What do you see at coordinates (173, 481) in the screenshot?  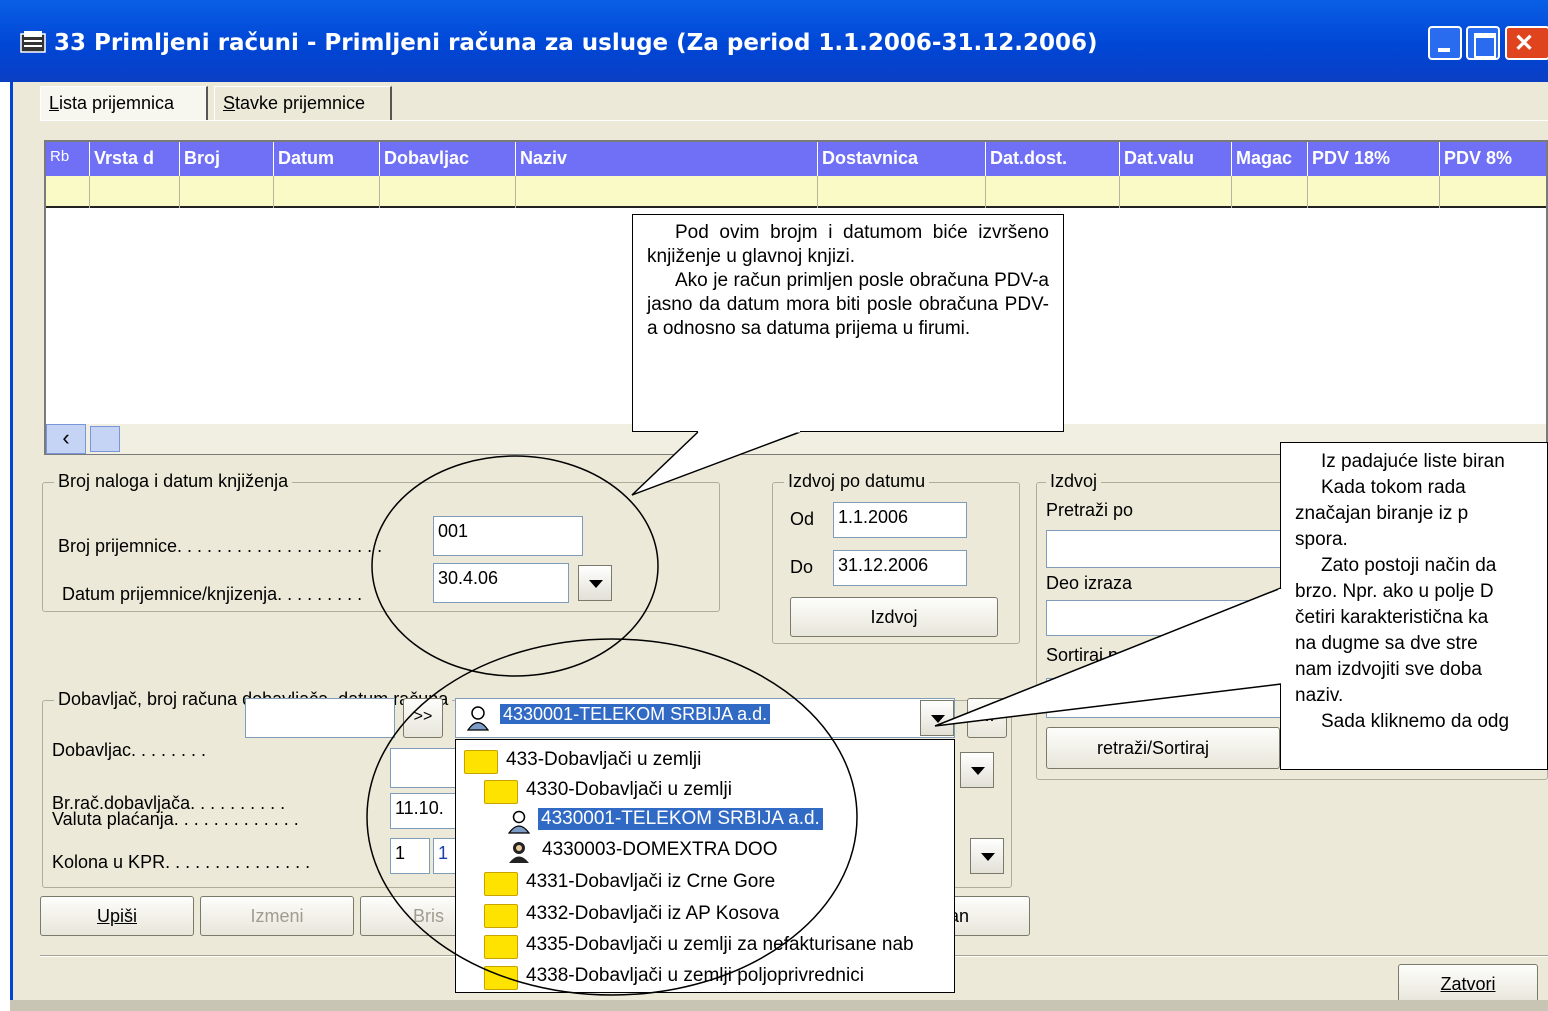 I see `booking-group-title: Broj naloga i datum knjiženja` at bounding box center [173, 481].